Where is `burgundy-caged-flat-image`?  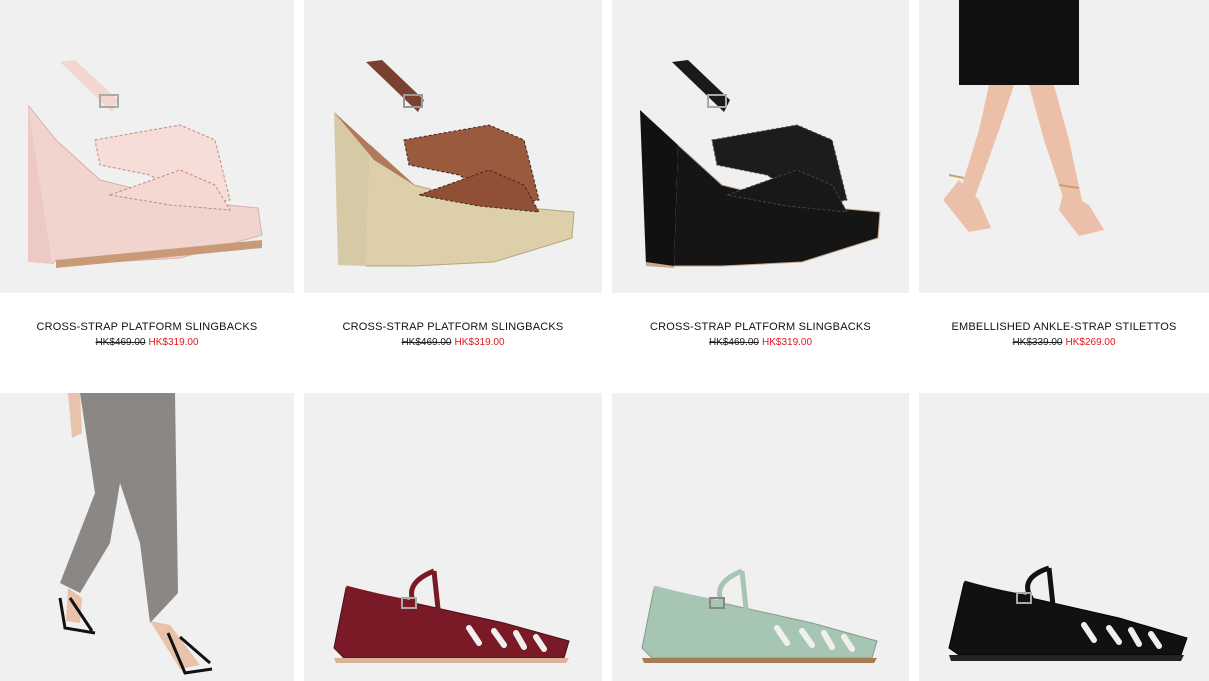 burgundy-caged-flat-image is located at coordinates (451, 615).